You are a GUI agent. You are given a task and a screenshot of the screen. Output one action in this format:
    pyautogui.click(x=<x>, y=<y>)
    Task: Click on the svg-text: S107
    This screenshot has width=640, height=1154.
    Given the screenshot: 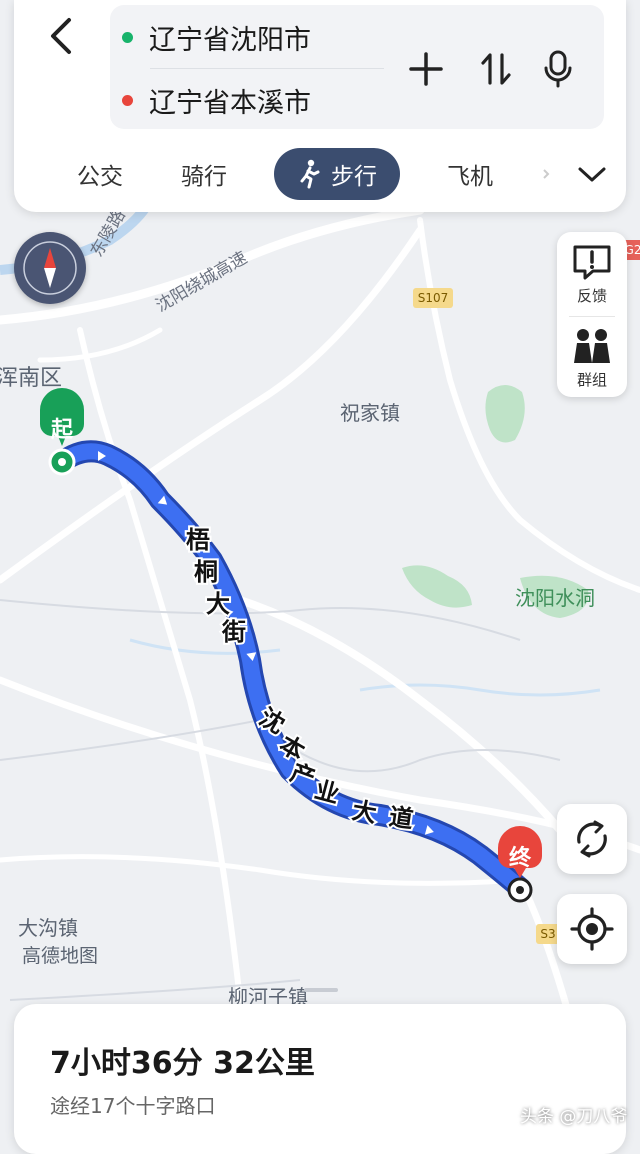 What is the action you would take?
    pyautogui.click(x=433, y=298)
    